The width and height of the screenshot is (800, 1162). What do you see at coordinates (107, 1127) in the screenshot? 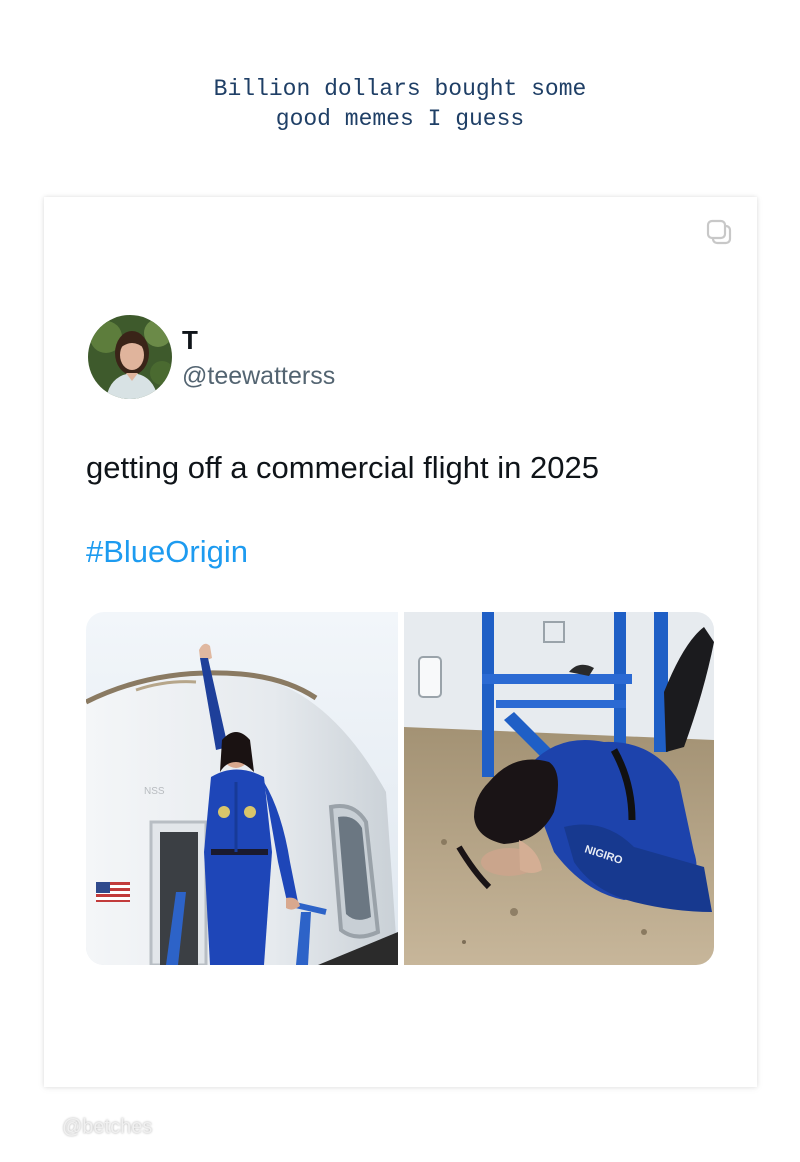
I see `watermark: @betches` at bounding box center [107, 1127].